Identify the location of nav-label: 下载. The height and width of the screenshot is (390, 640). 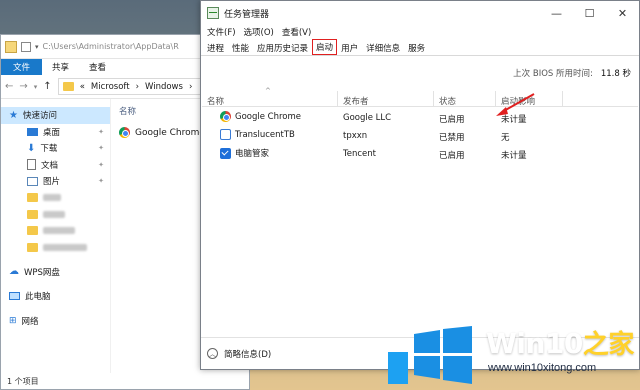
(49, 149).